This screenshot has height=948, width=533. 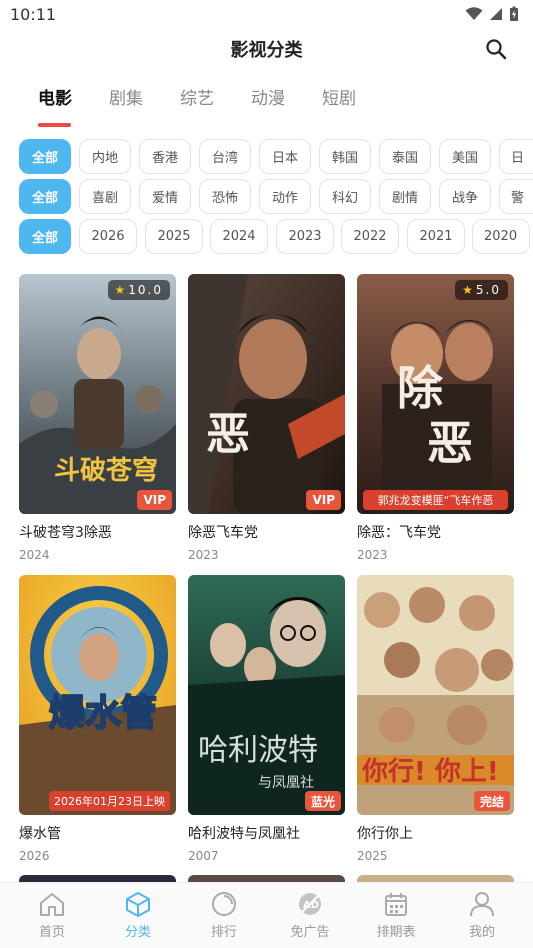 What do you see at coordinates (52, 904) in the screenshot?
I see `home-icon` at bounding box center [52, 904].